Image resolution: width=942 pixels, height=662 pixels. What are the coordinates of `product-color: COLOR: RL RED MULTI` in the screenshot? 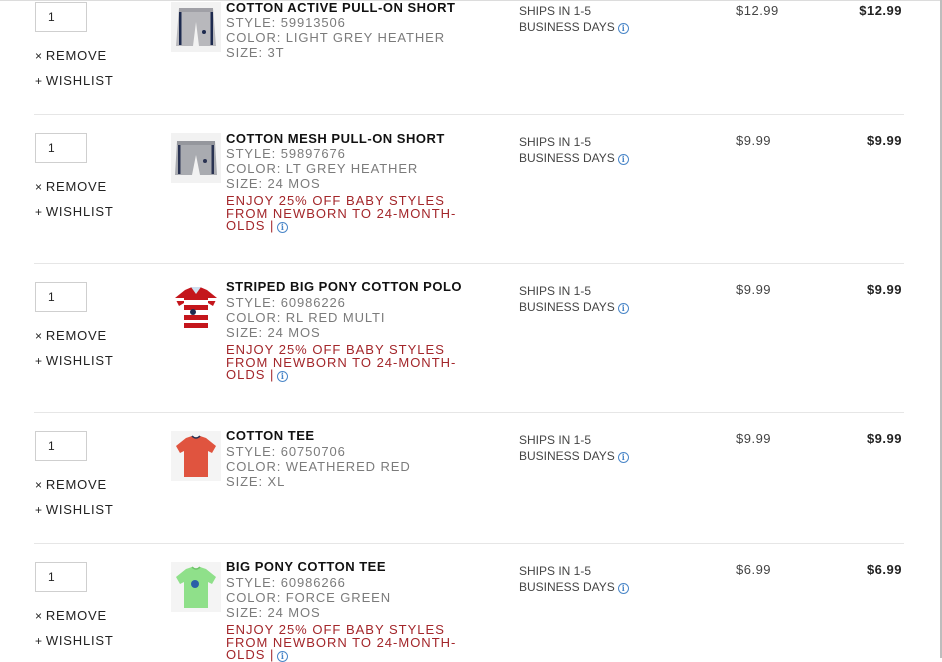 It's located at (306, 317).